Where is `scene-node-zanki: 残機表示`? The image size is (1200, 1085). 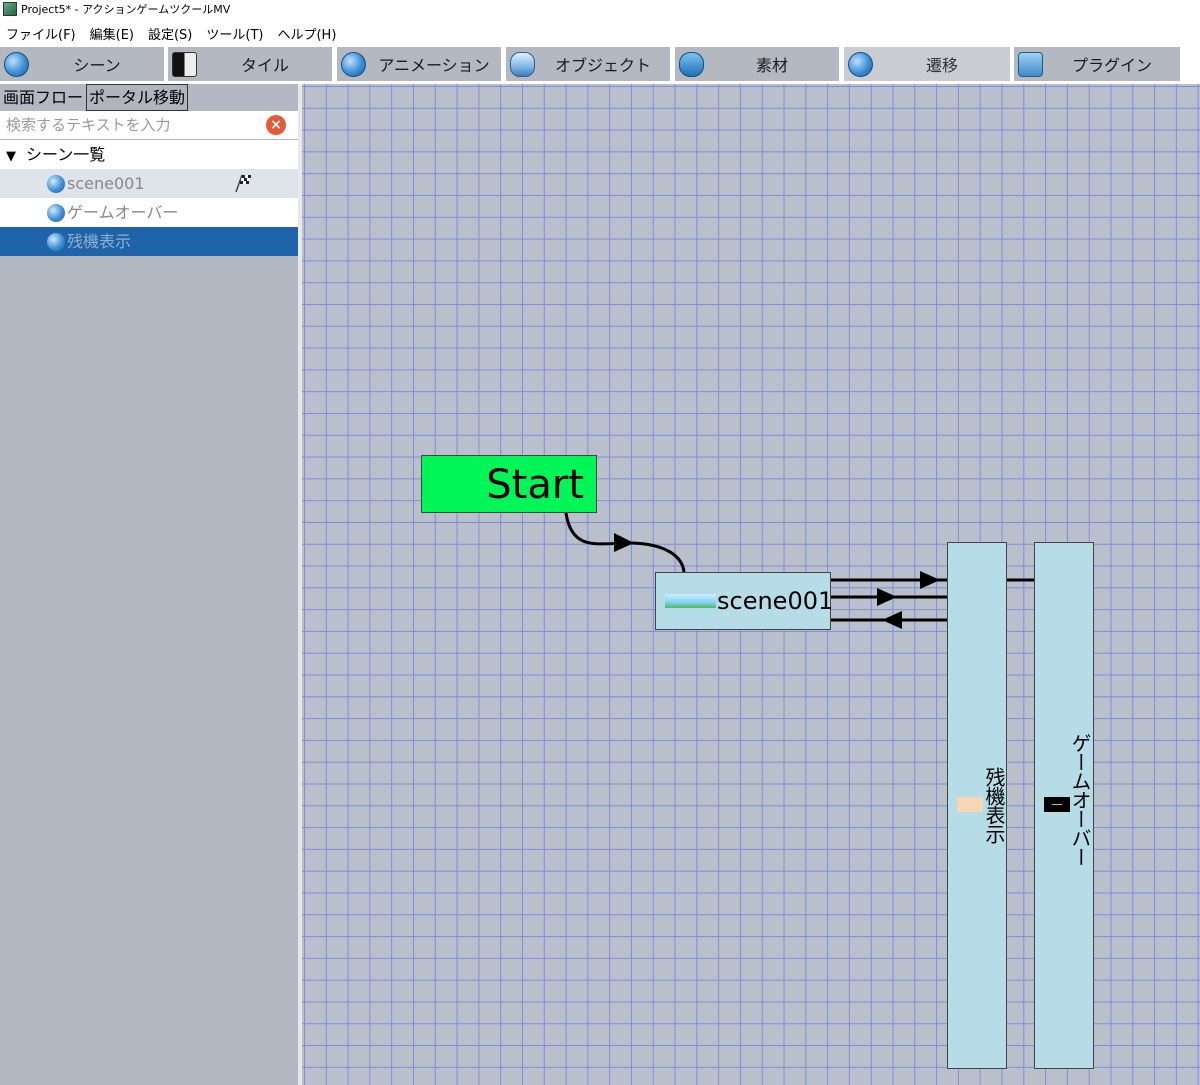 scene-node-zanki: 残機表示 is located at coordinates (977, 805).